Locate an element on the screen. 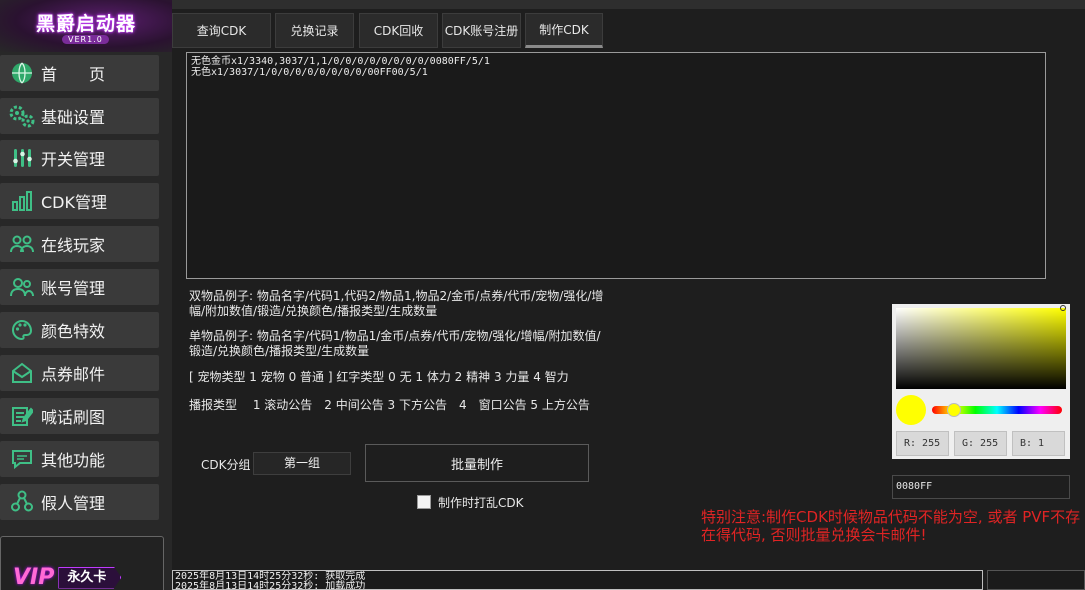 This screenshot has width=1085, height=590. red-value-field: R: 255 is located at coordinates (922, 443).